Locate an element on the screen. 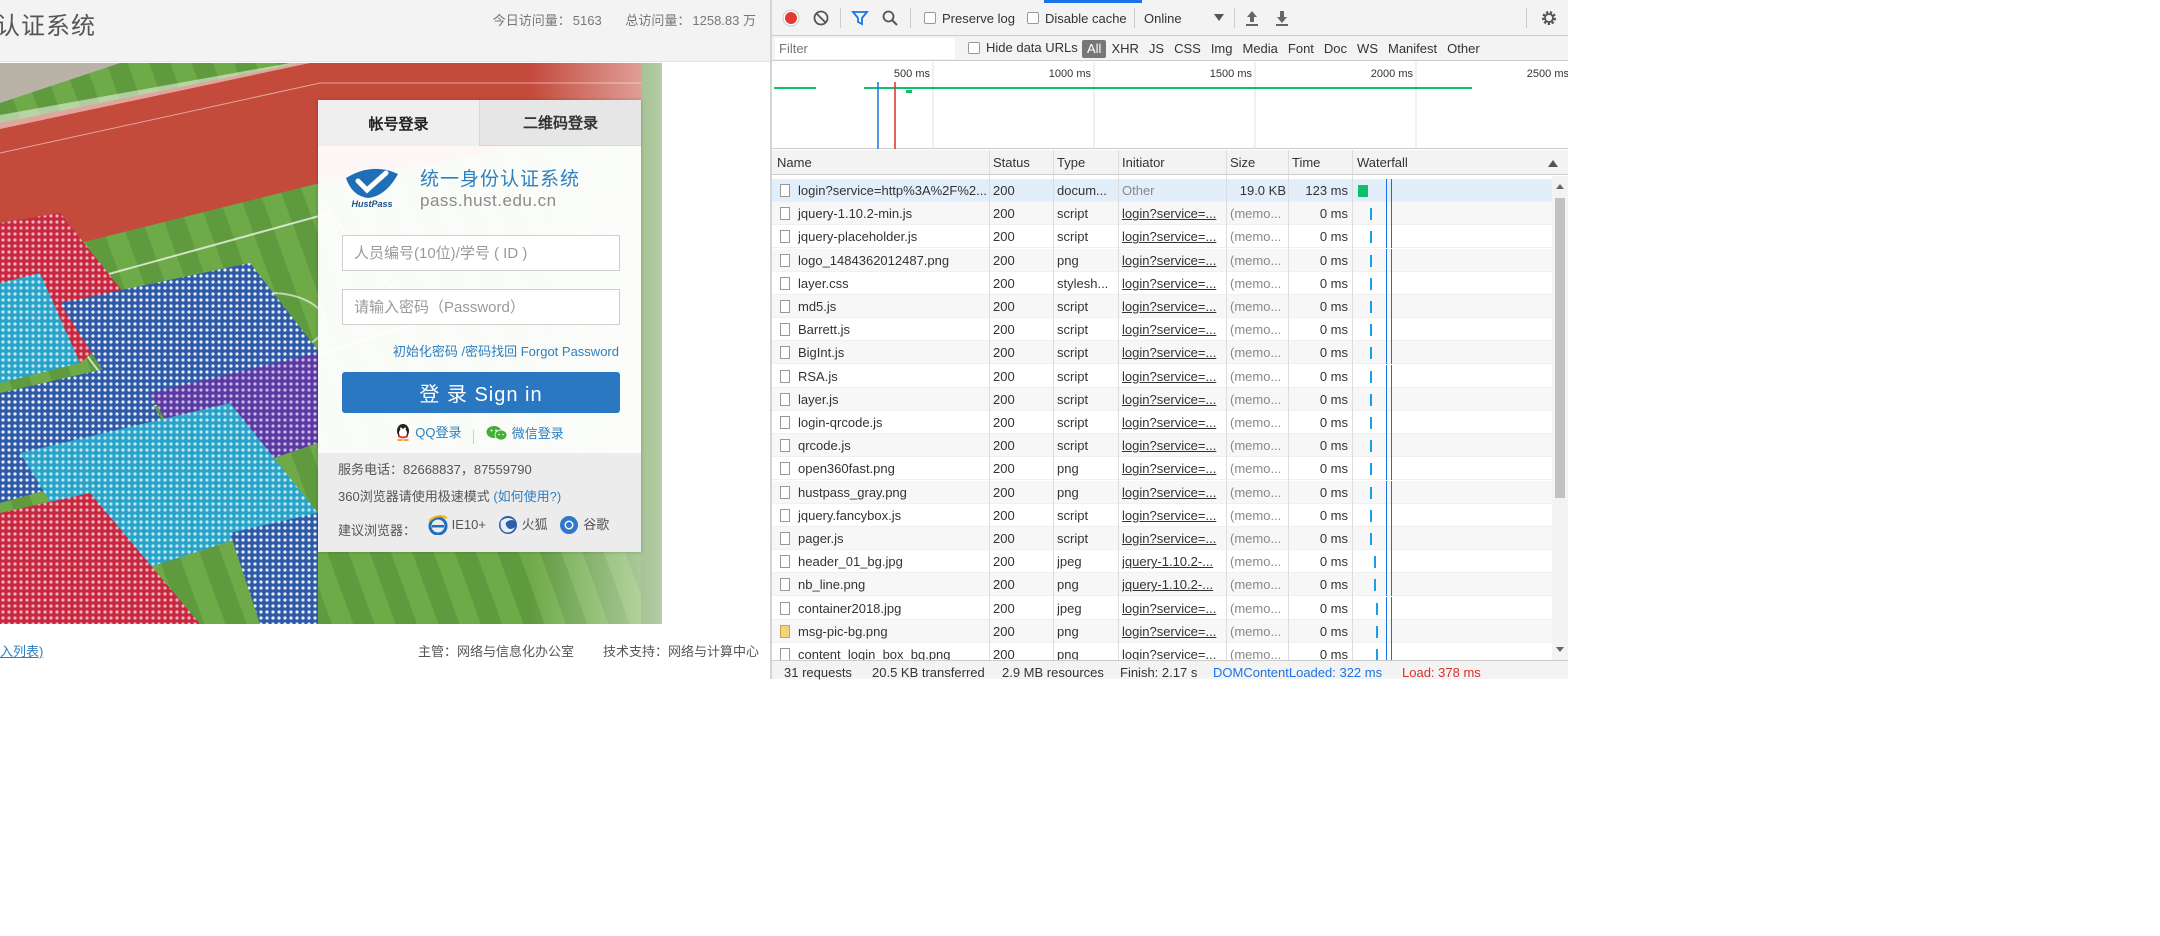 The width and height of the screenshot is (2160, 936). ie-browser: IE10+ is located at coordinates (456, 525).